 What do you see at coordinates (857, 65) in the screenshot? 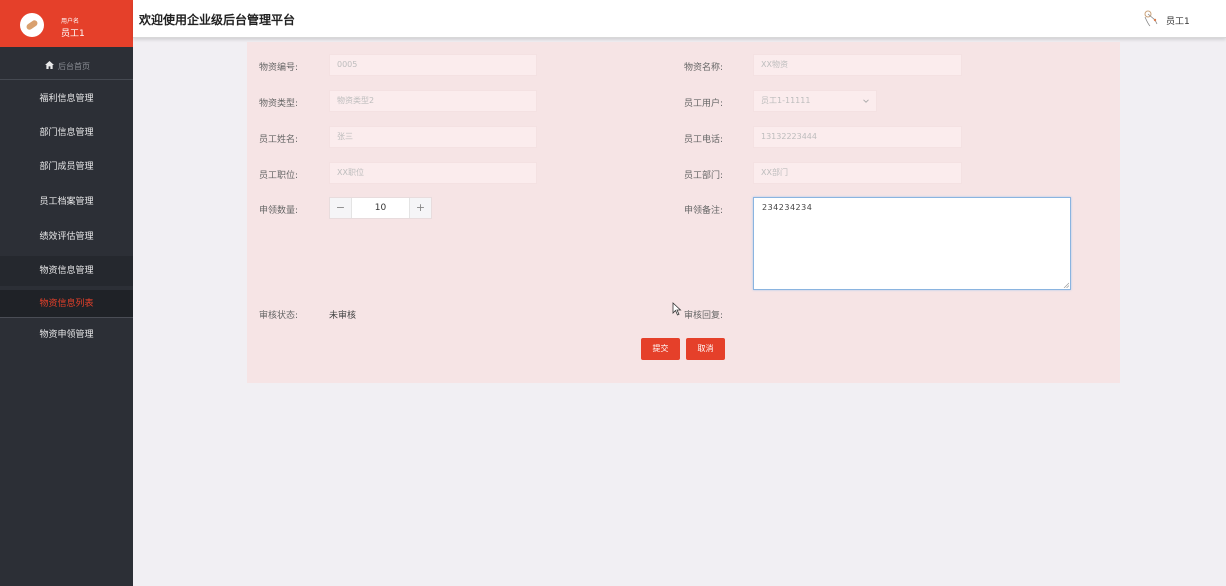
I see `item-name-field: XX物资` at bounding box center [857, 65].